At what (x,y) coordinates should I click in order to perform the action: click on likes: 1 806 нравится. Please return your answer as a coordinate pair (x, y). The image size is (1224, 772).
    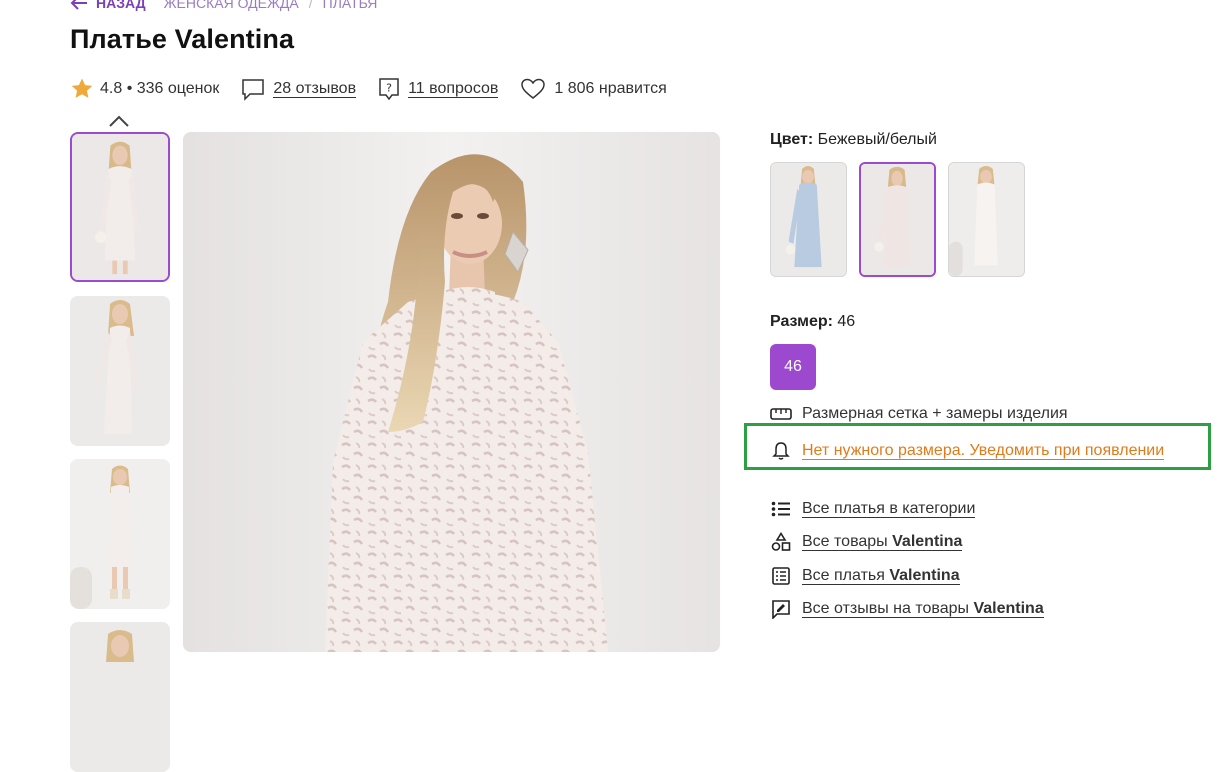
    Looking at the image, I should click on (593, 89).